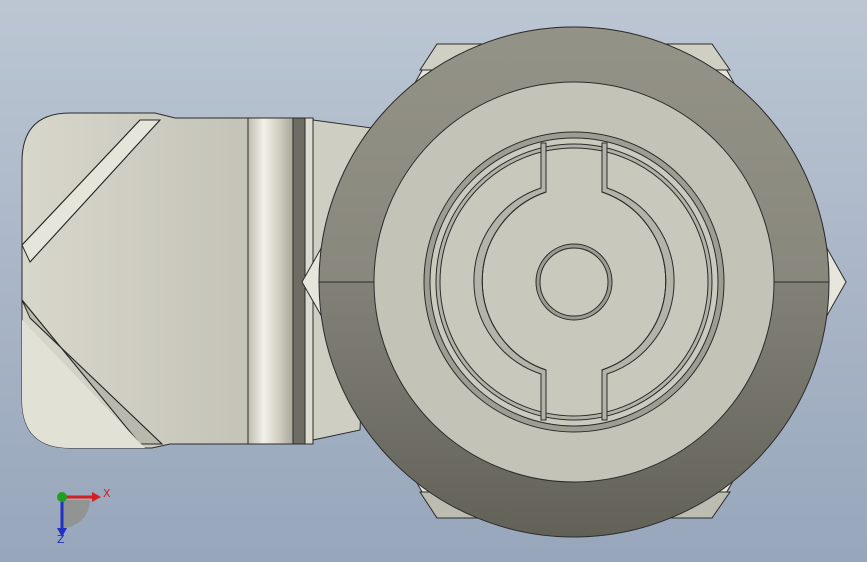  I want to click on y-axis-dot, so click(62, 497).